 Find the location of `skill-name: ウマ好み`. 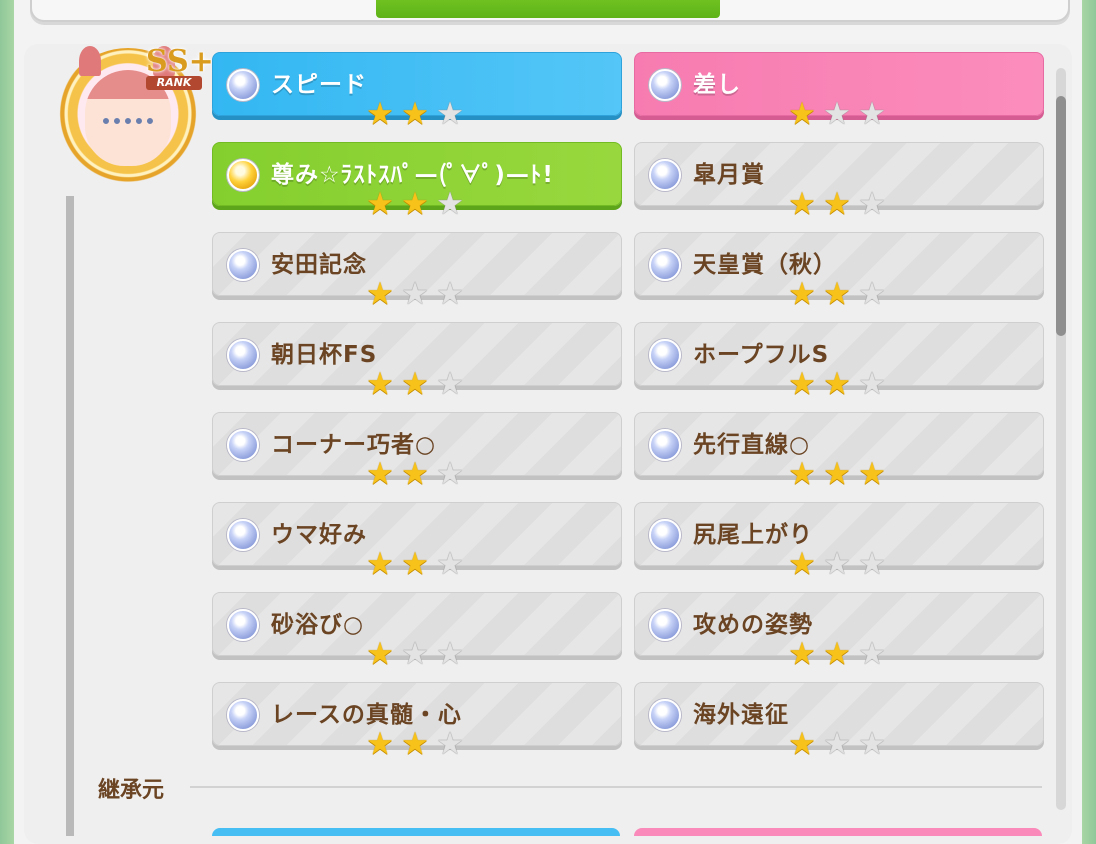

skill-name: ウマ好み is located at coordinates (319, 535).